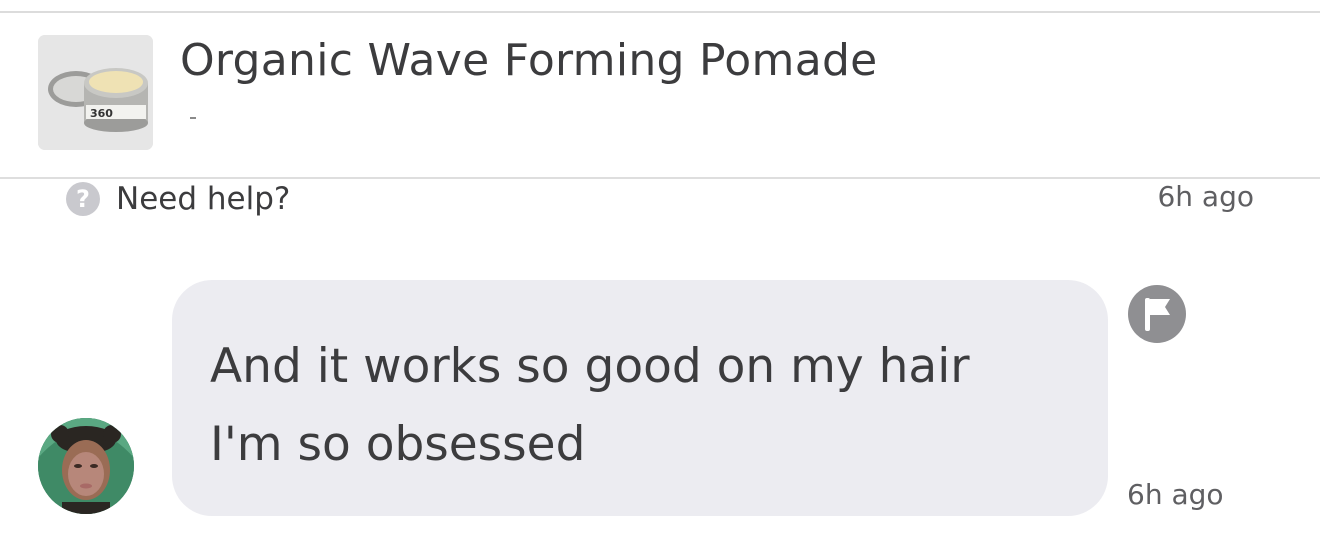  I want to click on question-mark-icon: ?, so click(83, 199).